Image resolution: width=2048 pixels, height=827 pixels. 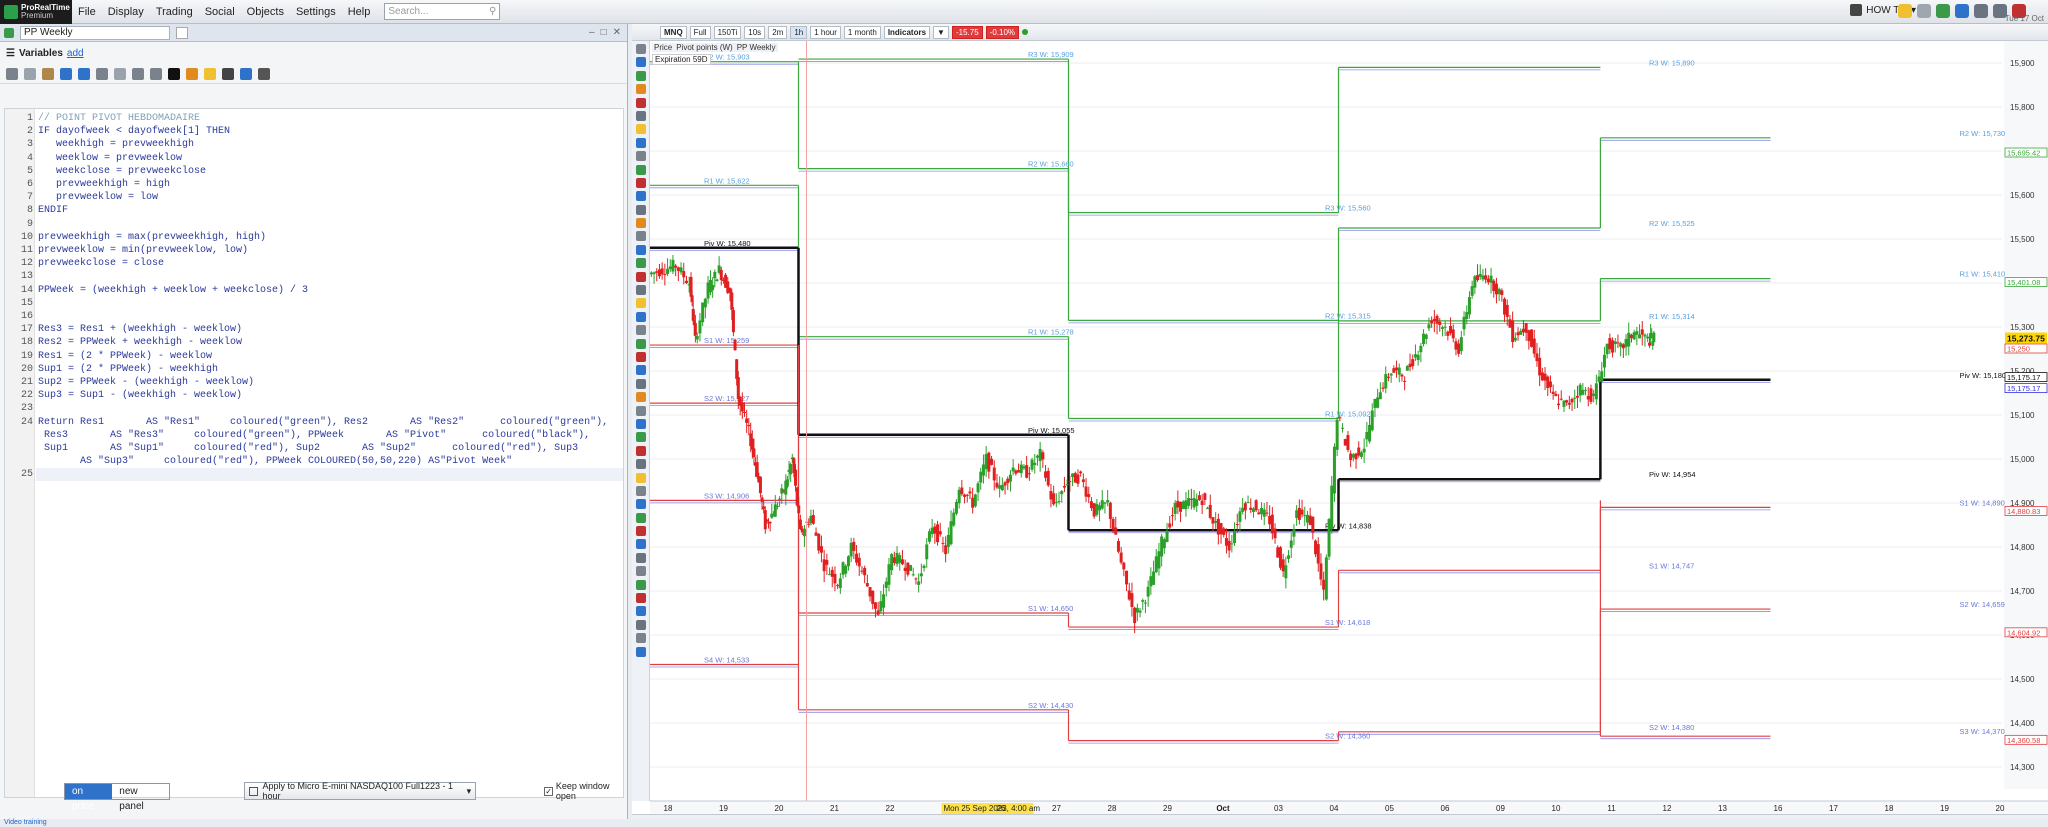 What do you see at coordinates (140, 798) in the screenshot?
I see `new-panel-option: new panel` at bounding box center [140, 798].